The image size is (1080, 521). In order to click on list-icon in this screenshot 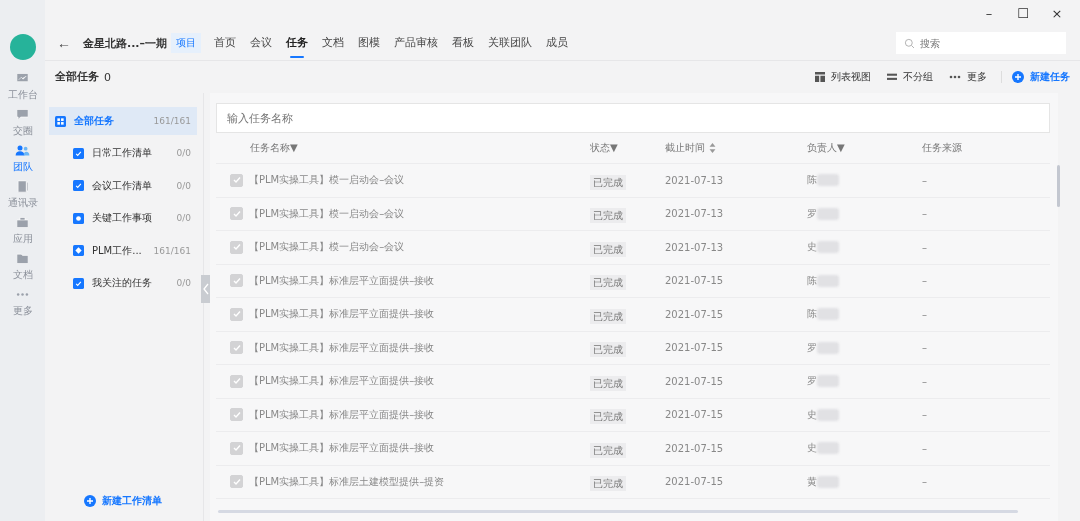, I will do `click(820, 77)`.